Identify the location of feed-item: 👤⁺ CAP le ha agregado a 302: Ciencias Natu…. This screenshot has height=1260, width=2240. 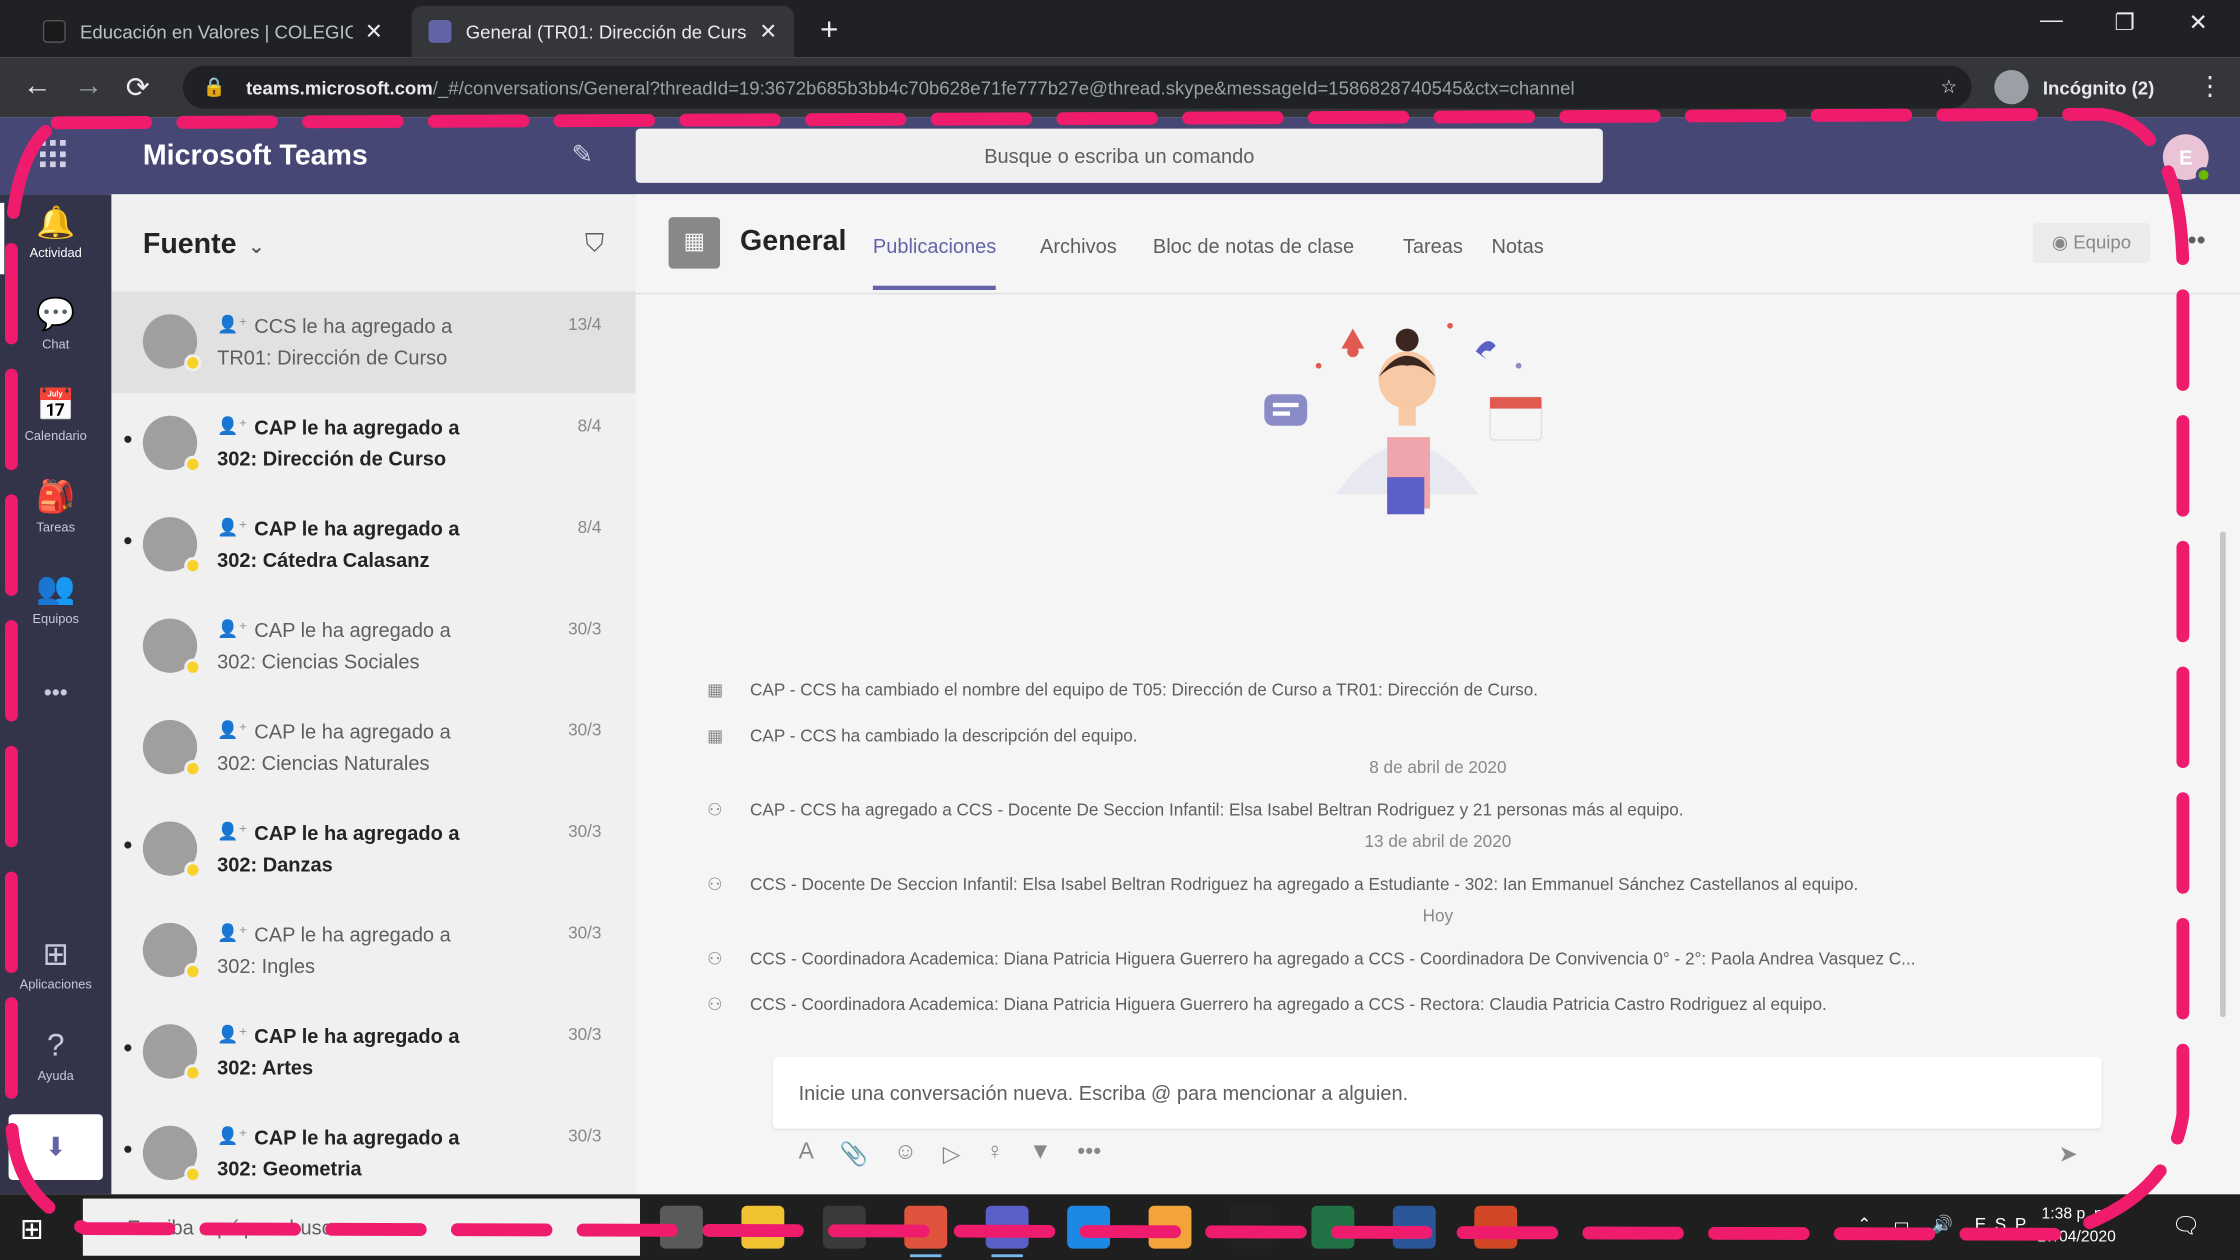
(373, 747).